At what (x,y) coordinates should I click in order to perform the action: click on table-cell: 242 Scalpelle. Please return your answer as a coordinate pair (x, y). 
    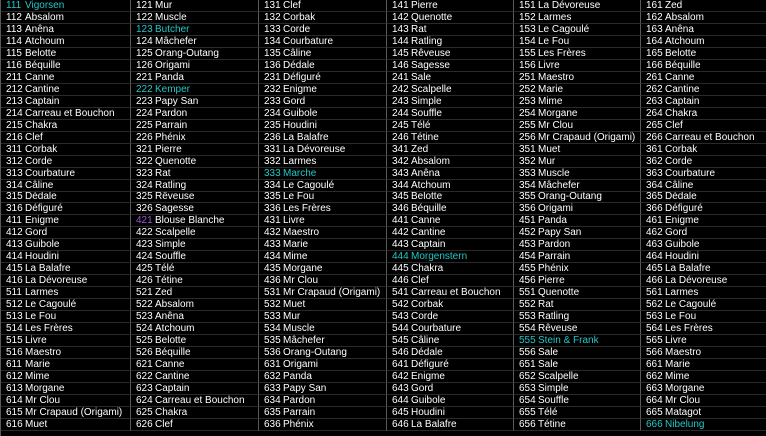
    Looking at the image, I should click on (450, 89).